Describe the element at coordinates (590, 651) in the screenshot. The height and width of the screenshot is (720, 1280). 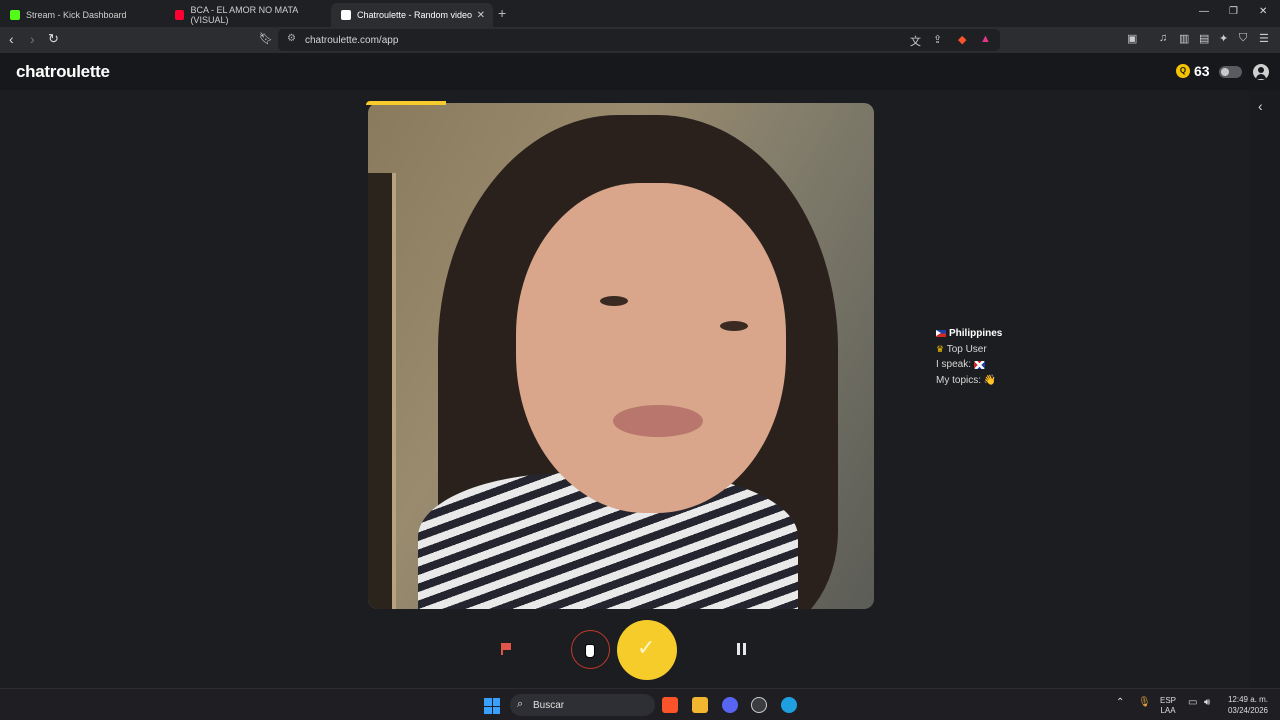
I see `mouse-cursor` at that location.